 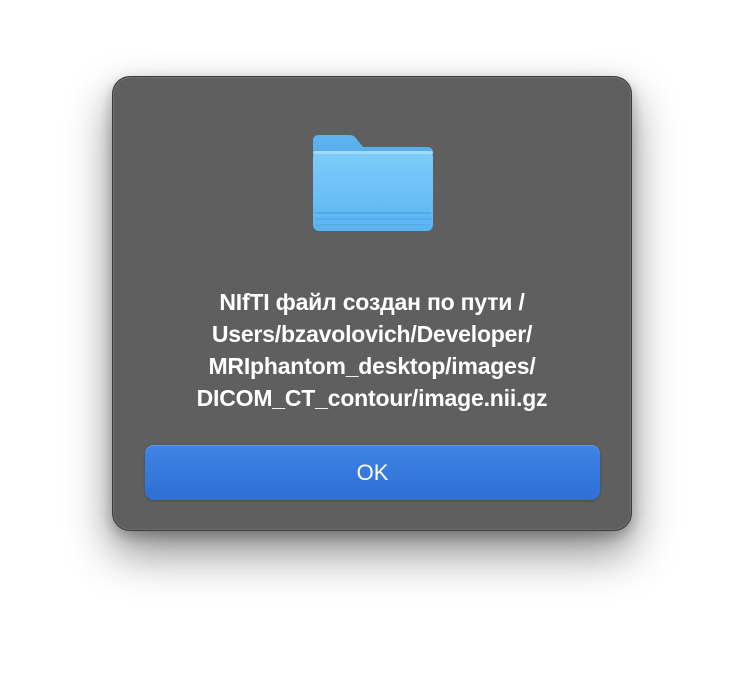 I want to click on alert-message-line: NIfTI файл создан по пути /, so click(x=372, y=302).